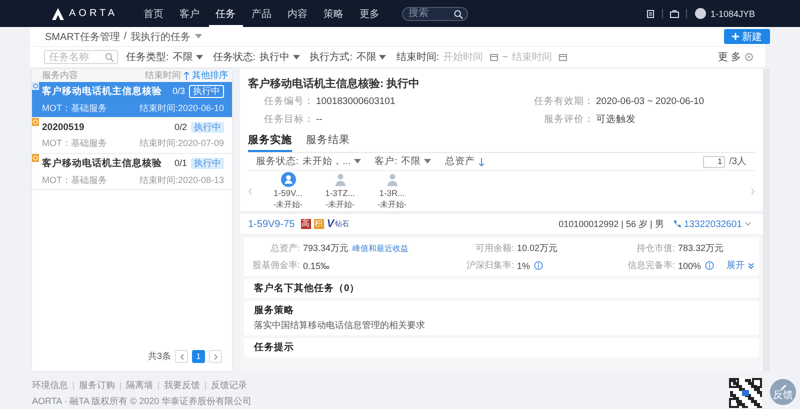  Describe the element at coordinates (735, 36) in the screenshot. I see `plus-icon` at that location.